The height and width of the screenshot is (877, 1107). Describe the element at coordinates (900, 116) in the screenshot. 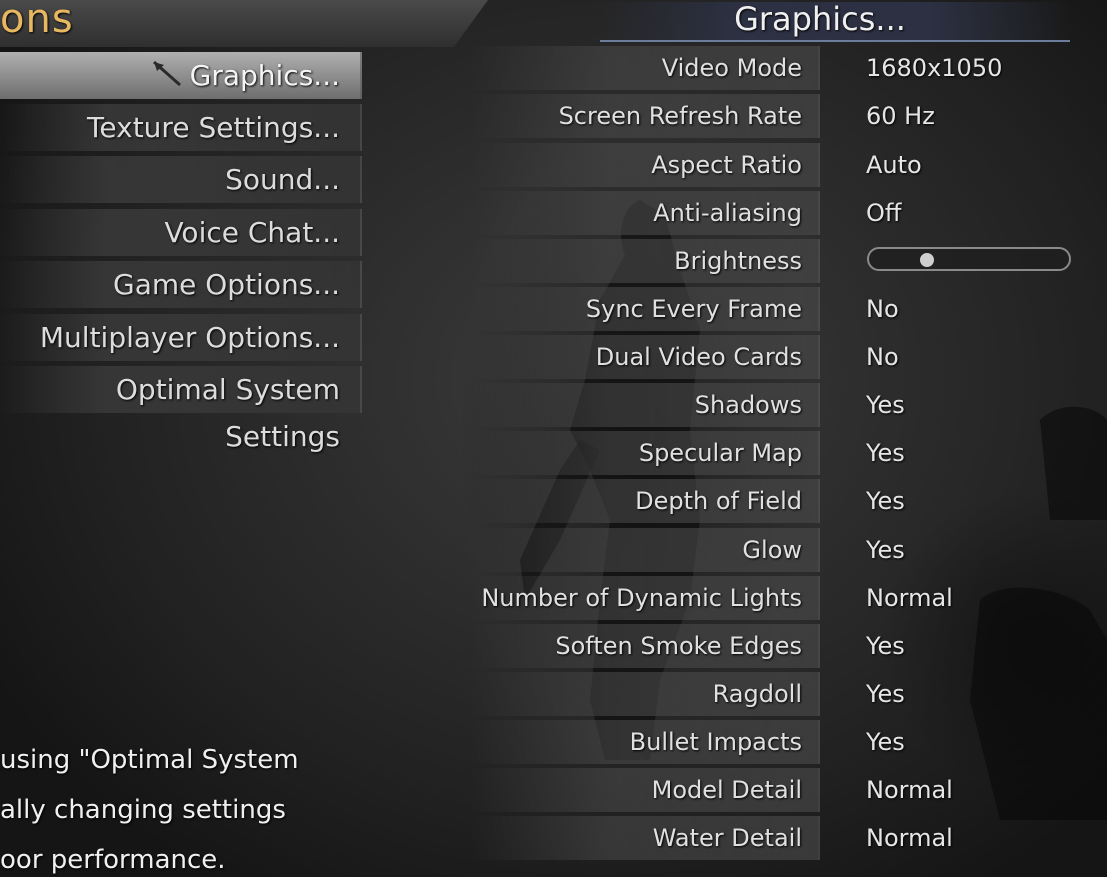

I see `setting-value: 60 Hz` at that location.